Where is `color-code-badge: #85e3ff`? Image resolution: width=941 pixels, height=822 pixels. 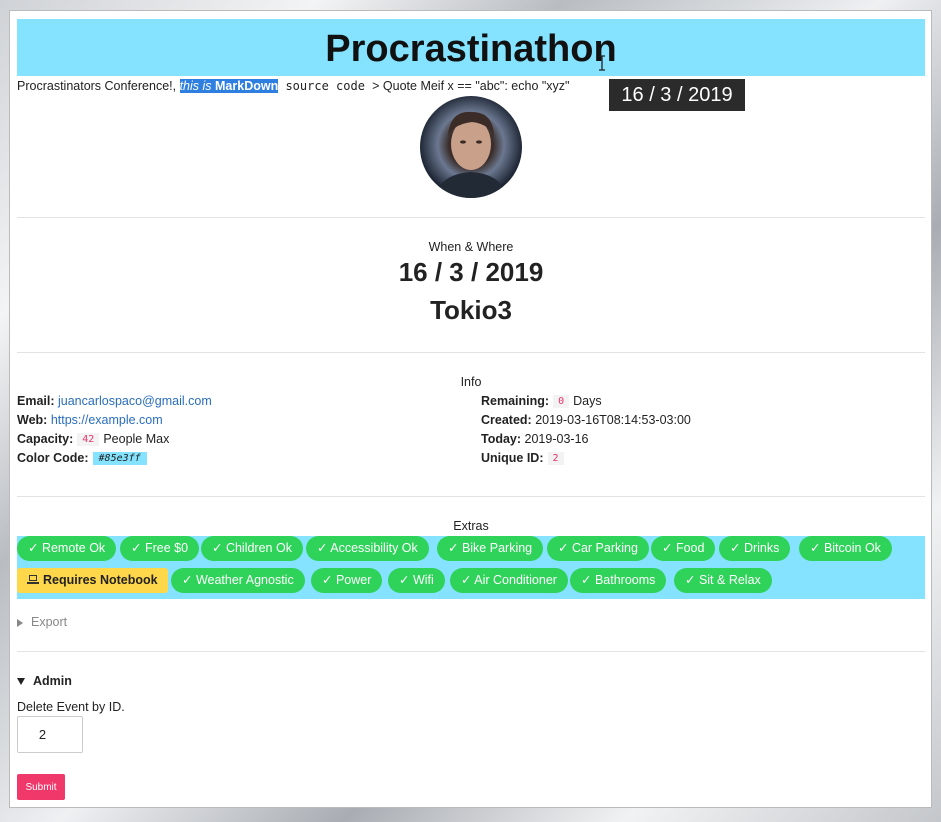
color-code-badge: #85e3ff is located at coordinates (119, 459).